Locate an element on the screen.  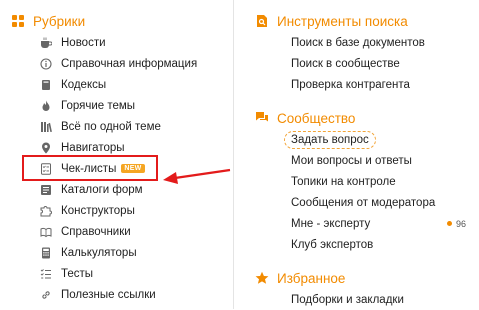
form-catalog-icon is located at coordinates (46, 190).